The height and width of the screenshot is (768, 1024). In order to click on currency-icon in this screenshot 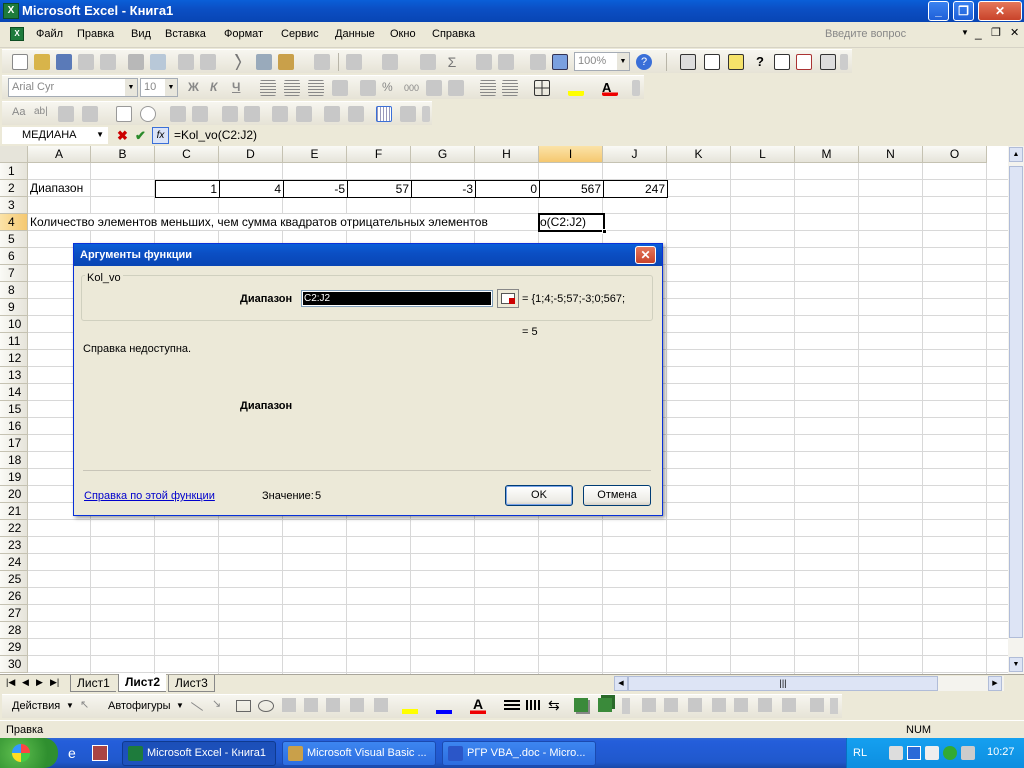, I will do `click(368, 88)`.